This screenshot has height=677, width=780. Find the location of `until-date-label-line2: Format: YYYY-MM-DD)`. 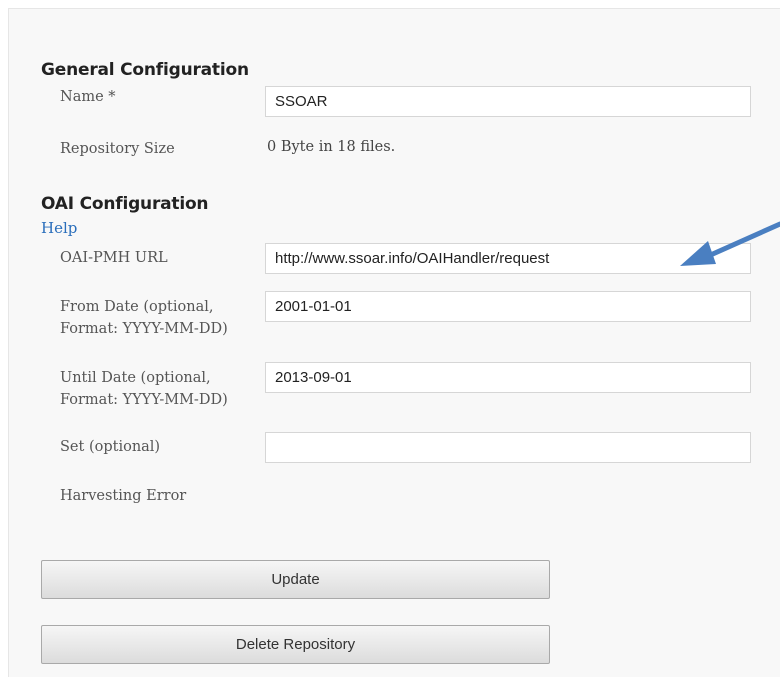

until-date-label-line2: Format: YYYY-MM-DD) is located at coordinates (144, 400).